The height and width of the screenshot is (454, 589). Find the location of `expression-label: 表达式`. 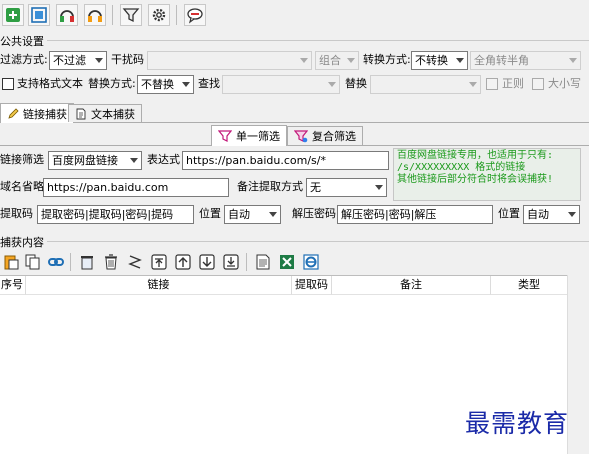

expression-label: 表达式 is located at coordinates (163, 159).